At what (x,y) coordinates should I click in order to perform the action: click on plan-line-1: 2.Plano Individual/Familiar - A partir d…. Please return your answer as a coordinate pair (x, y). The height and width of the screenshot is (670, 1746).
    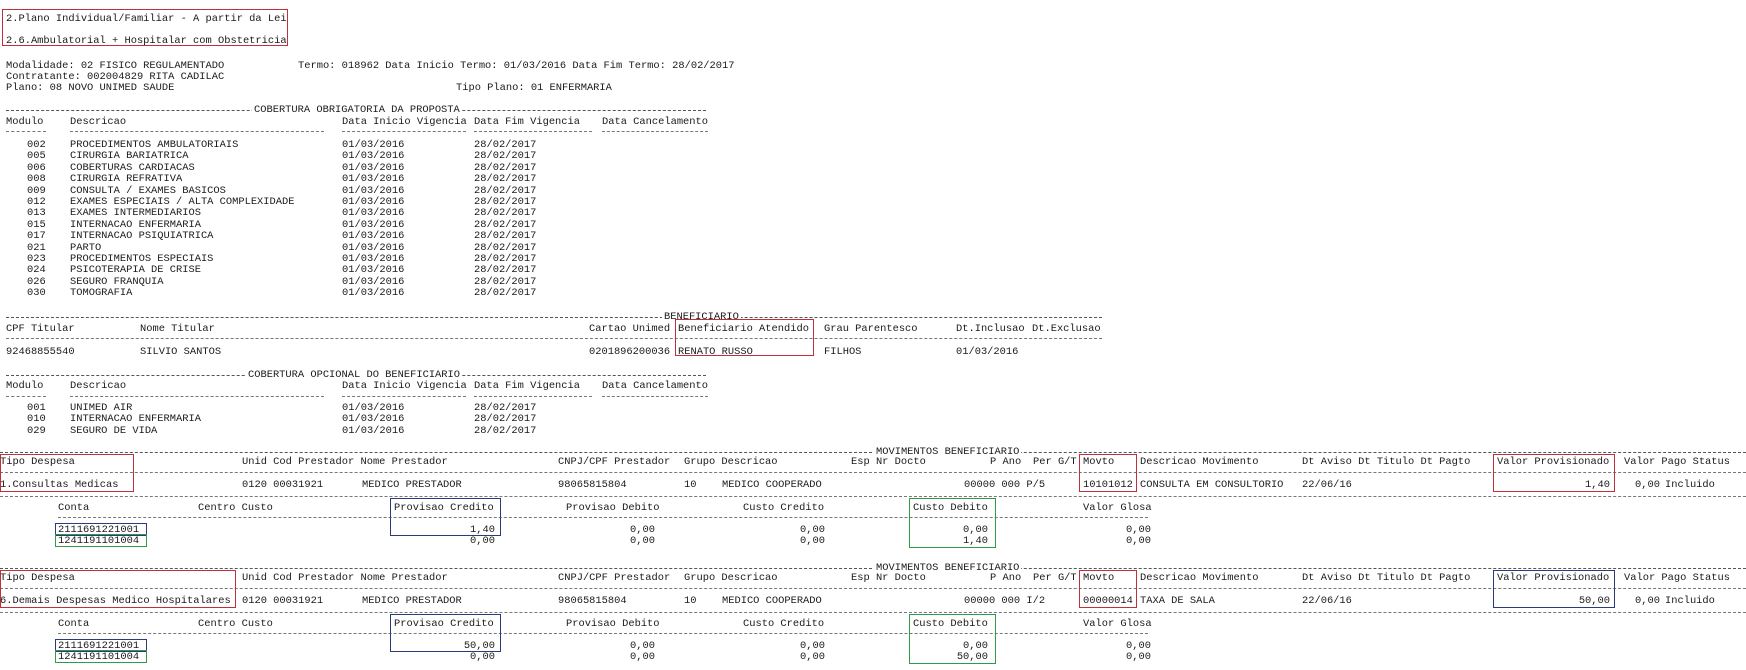
    Looking at the image, I should click on (146, 19).